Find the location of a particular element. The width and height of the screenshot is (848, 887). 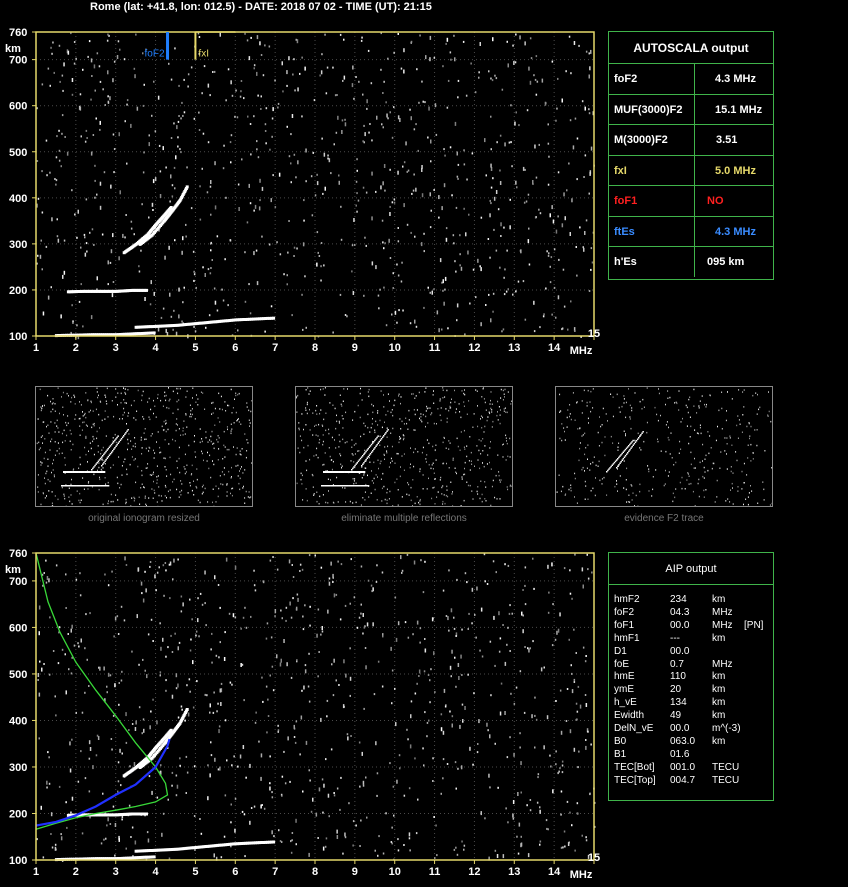

x-tick-label: 2 is located at coordinates (76, 872).